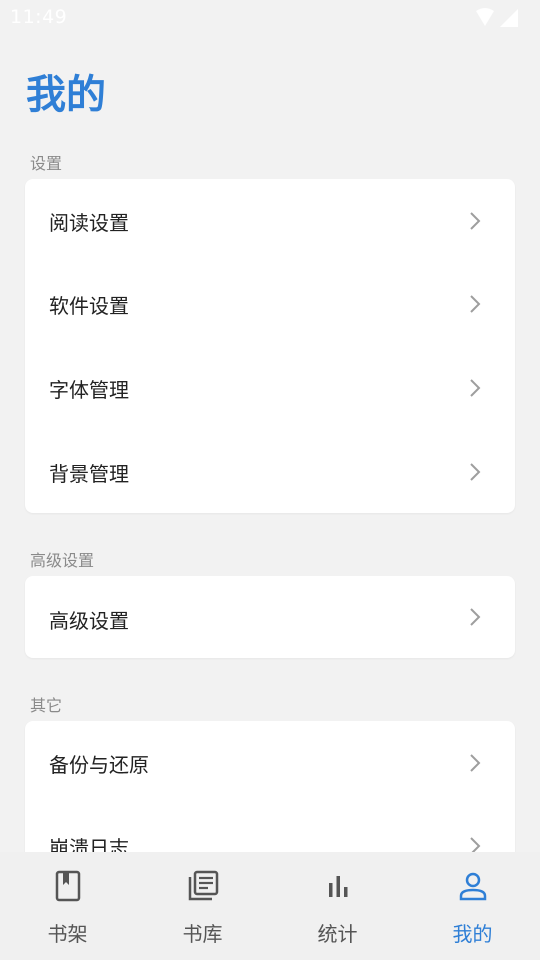 This screenshot has width=540, height=960. I want to click on page-title: 我的, so click(66, 95).